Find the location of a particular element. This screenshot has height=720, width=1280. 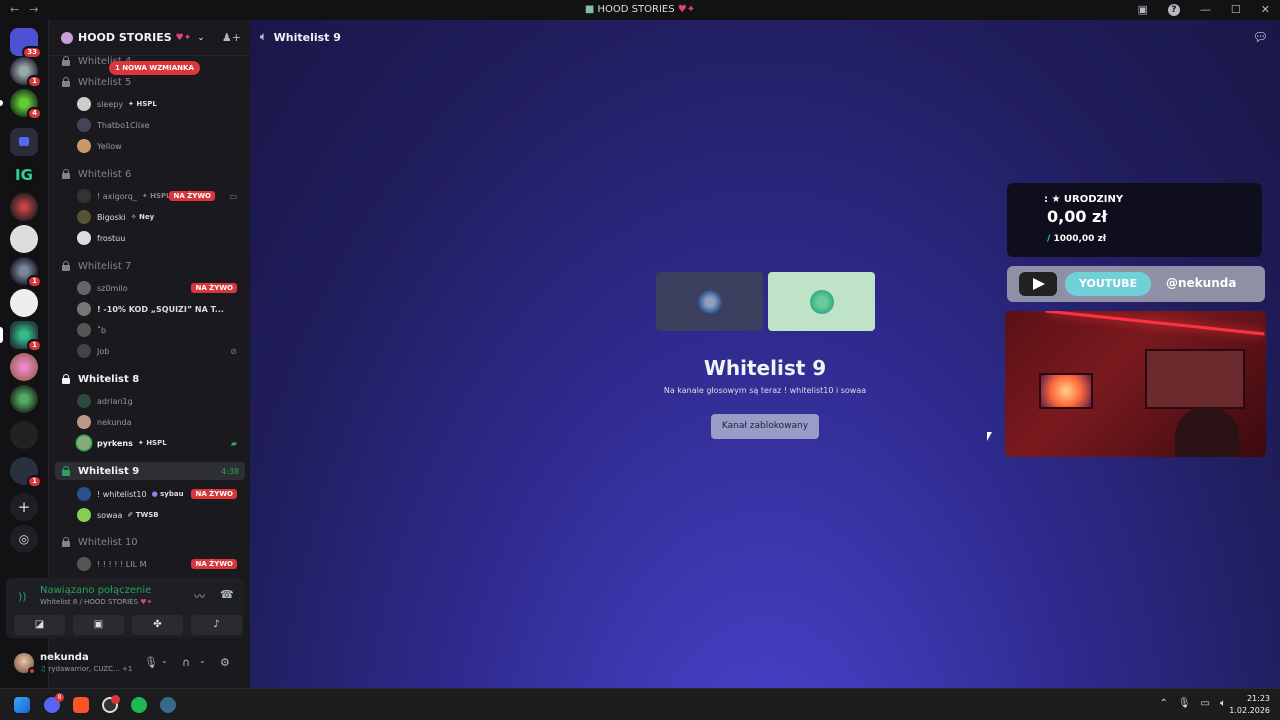

server-icon: IG is located at coordinates (24, 175).